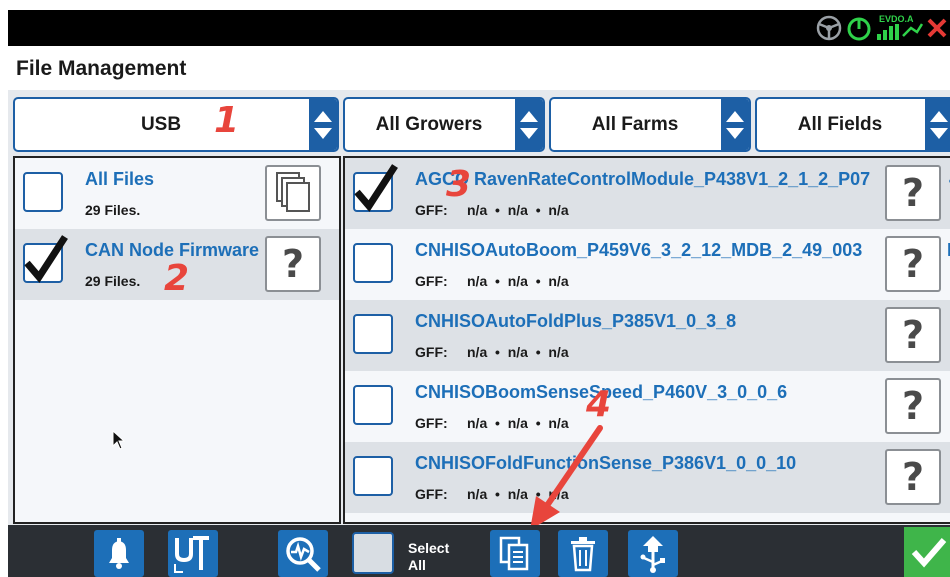 The width and height of the screenshot is (950, 577). I want to click on copy-files-button, so click(515, 553).